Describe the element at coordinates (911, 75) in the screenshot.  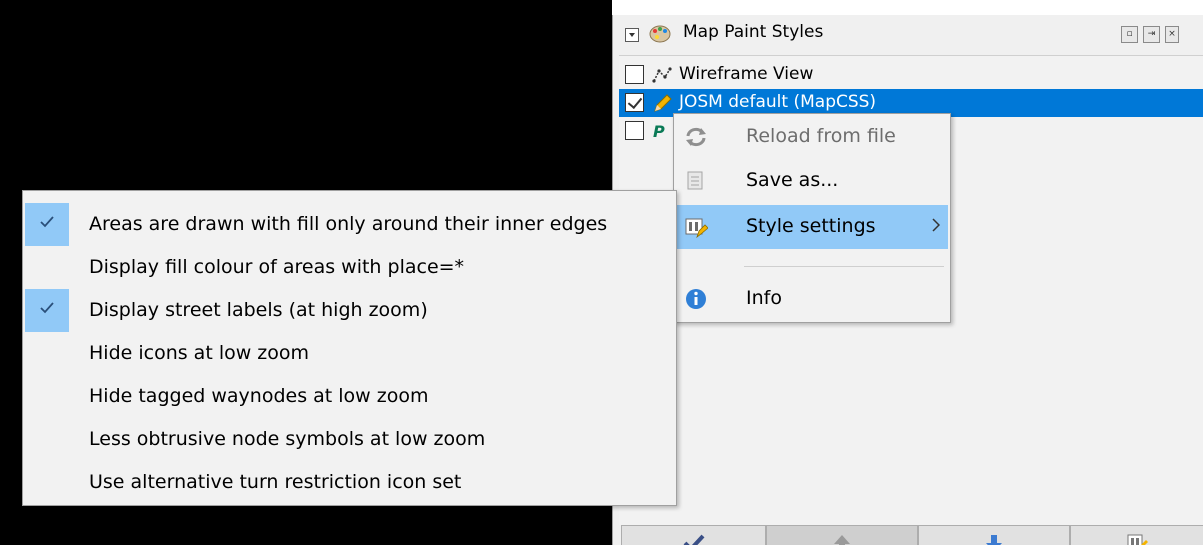
I see `style-row-wireframe: Wireframe View` at that location.